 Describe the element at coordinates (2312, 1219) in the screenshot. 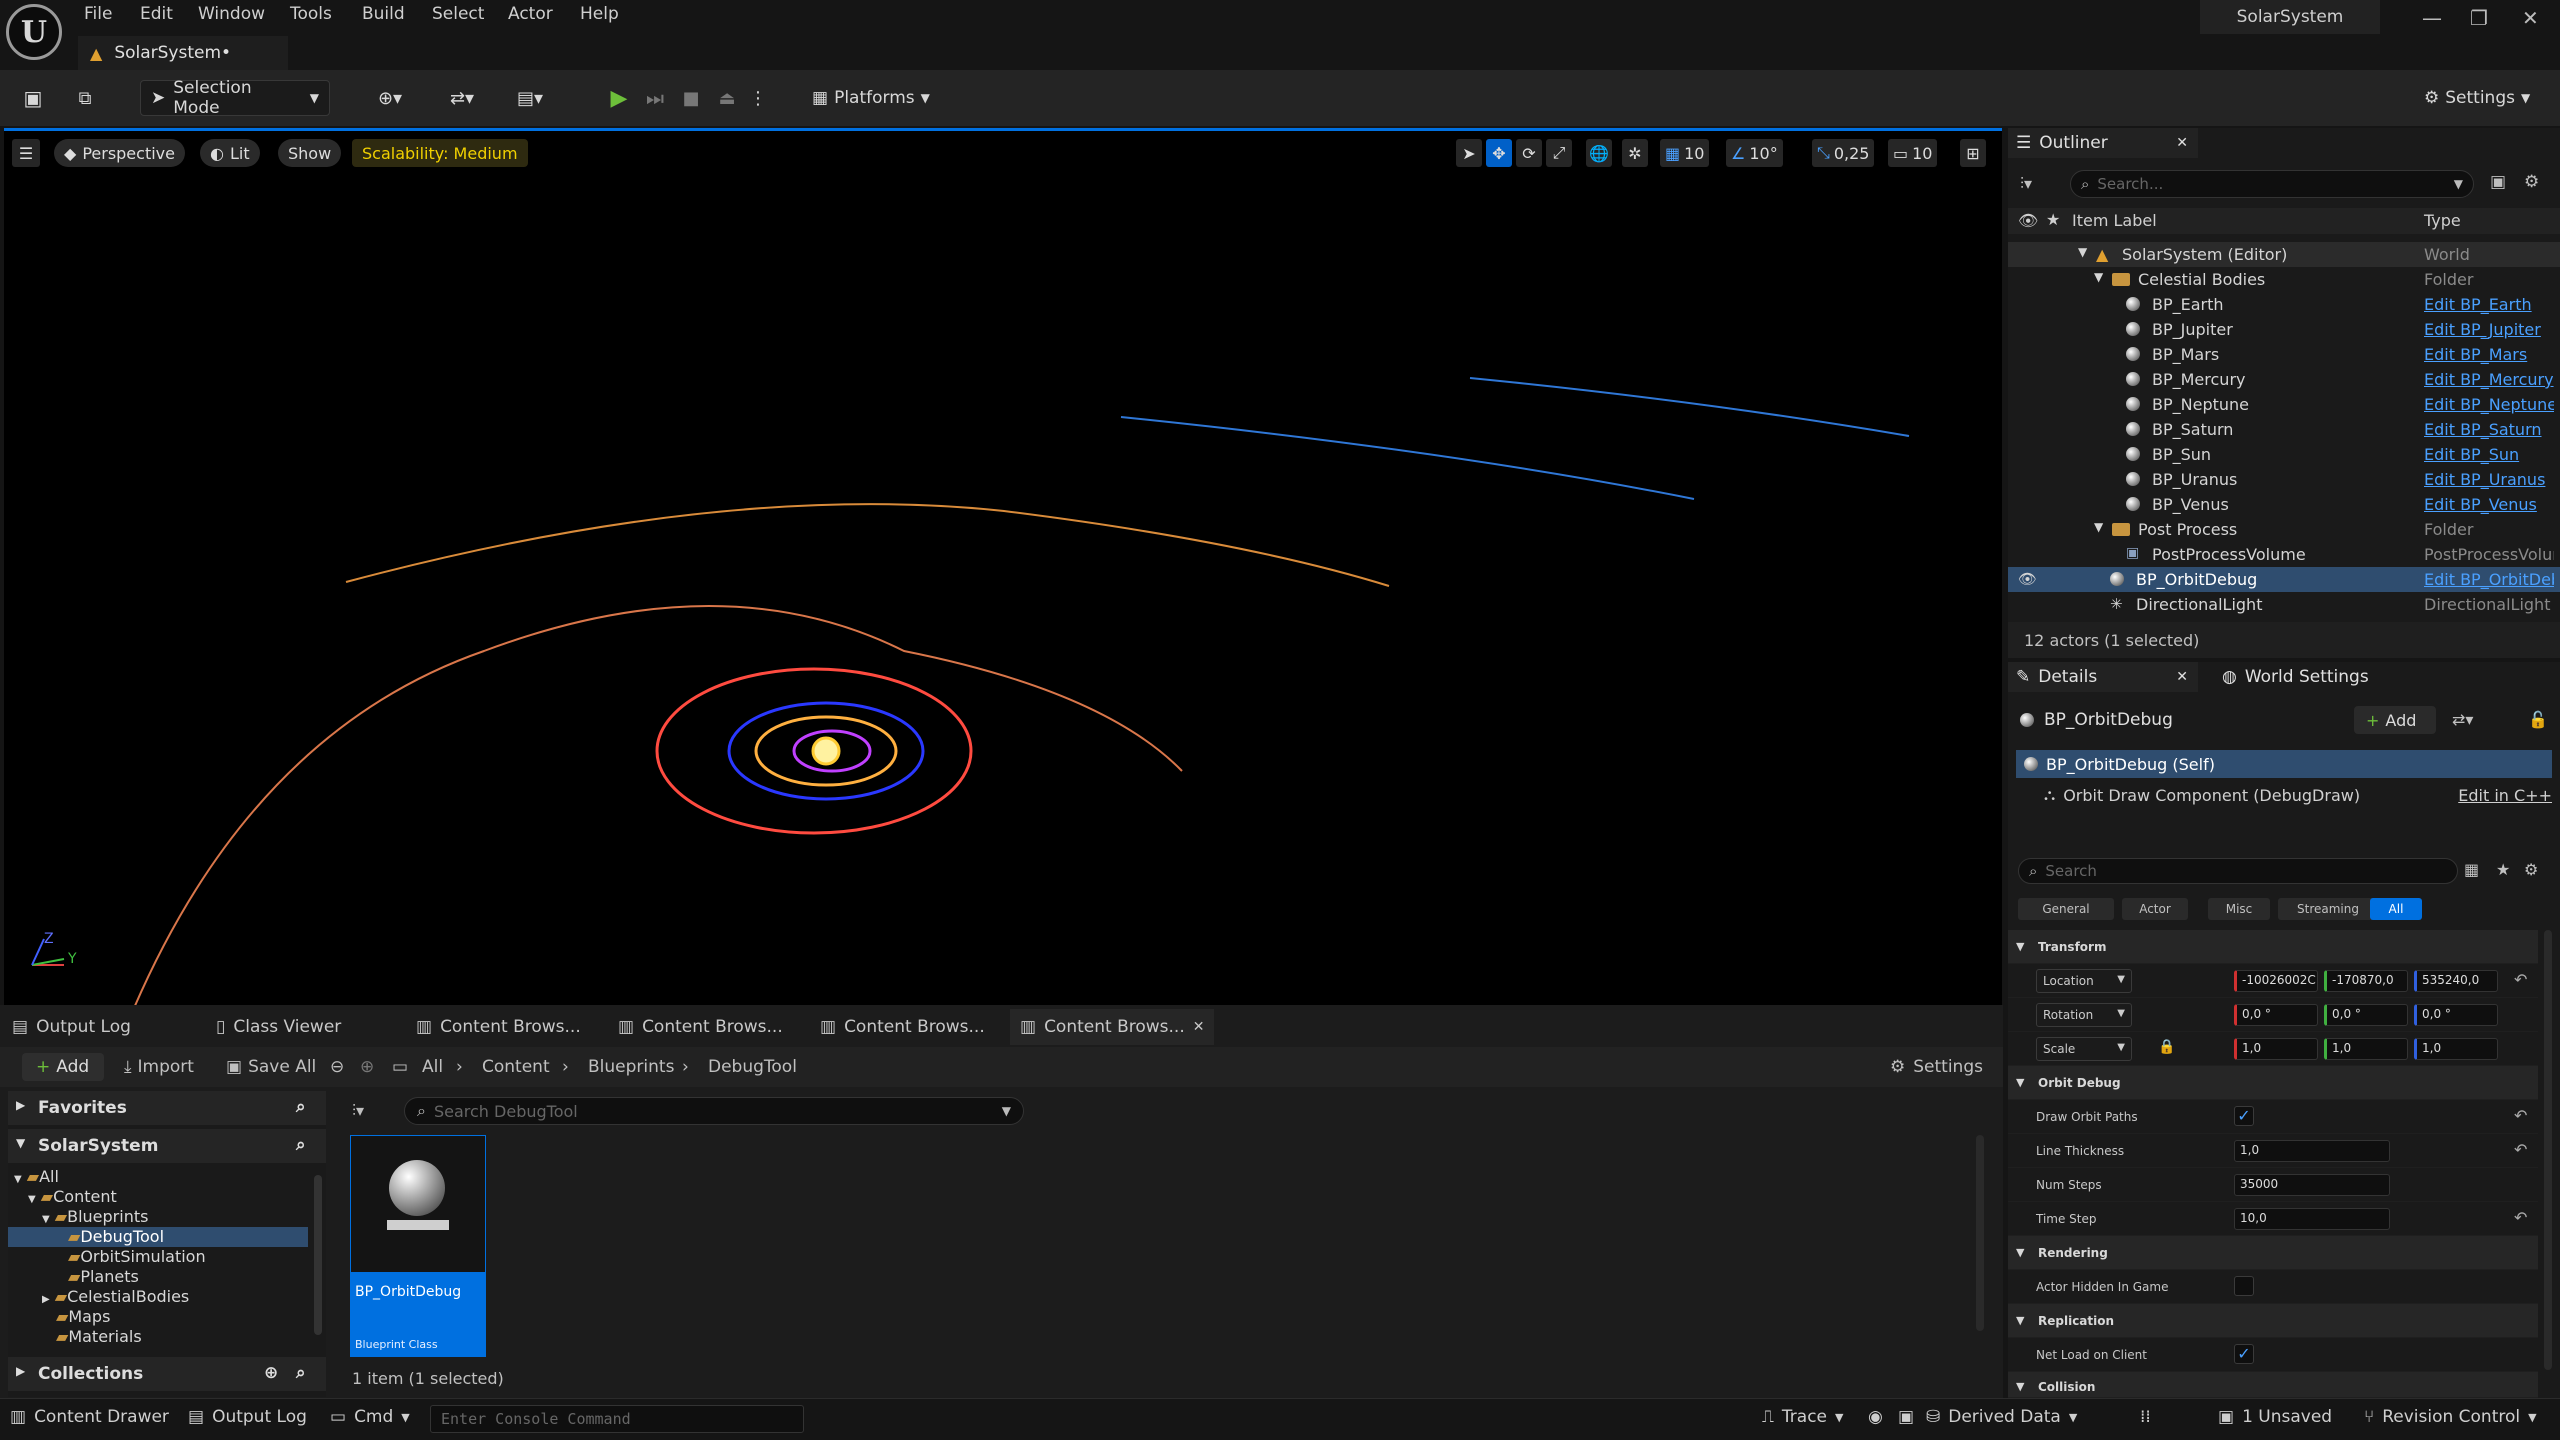

I see `time-step-field: 10,0` at that location.